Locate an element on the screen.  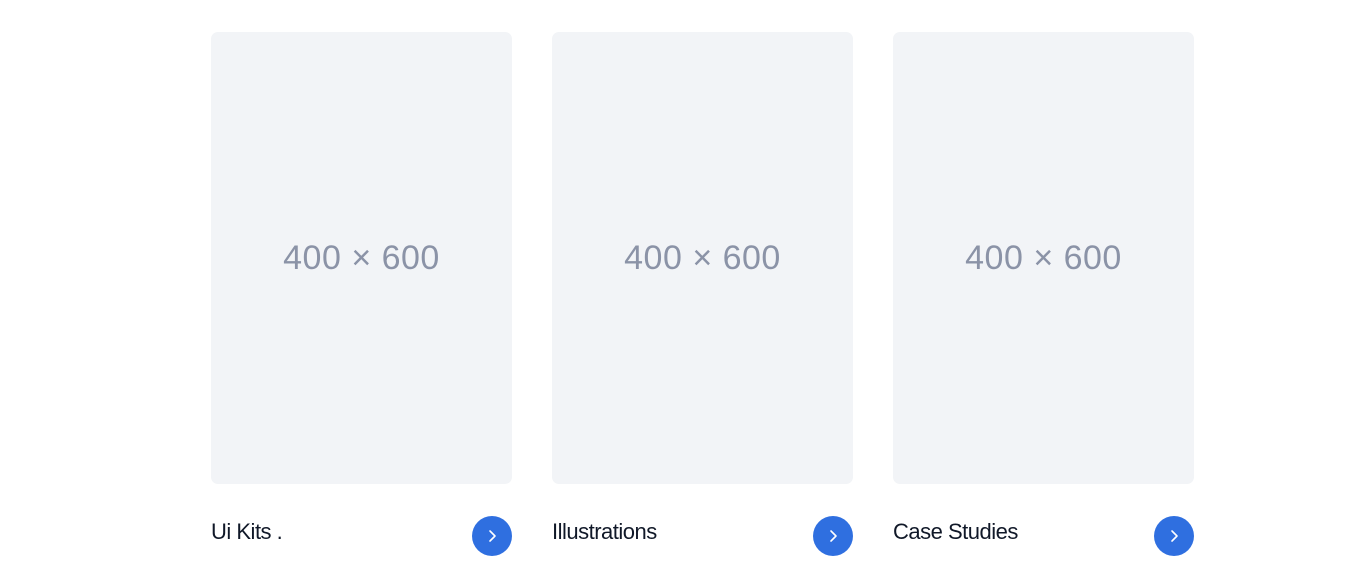
open-ui-kits-button is located at coordinates (492, 536).